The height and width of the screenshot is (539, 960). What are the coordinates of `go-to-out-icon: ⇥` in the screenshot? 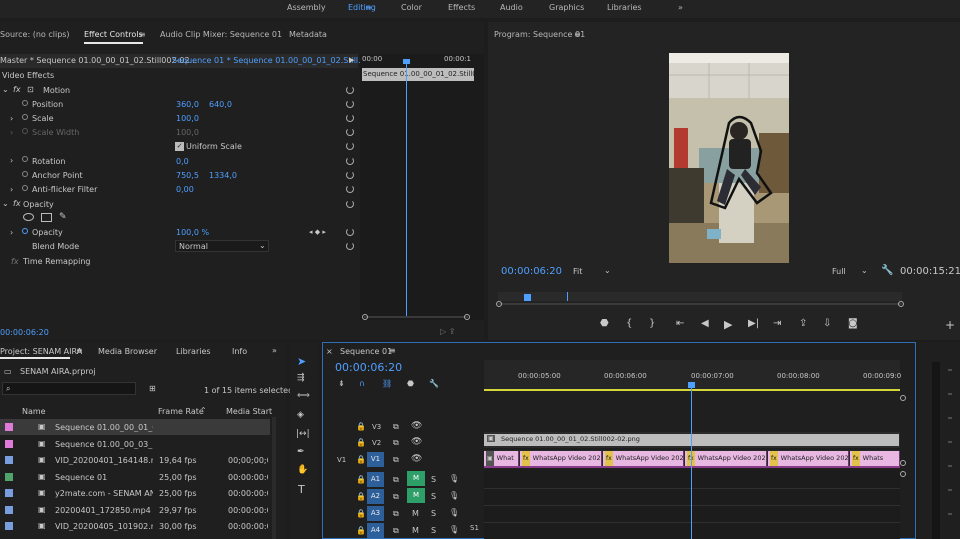 It's located at (777, 323).